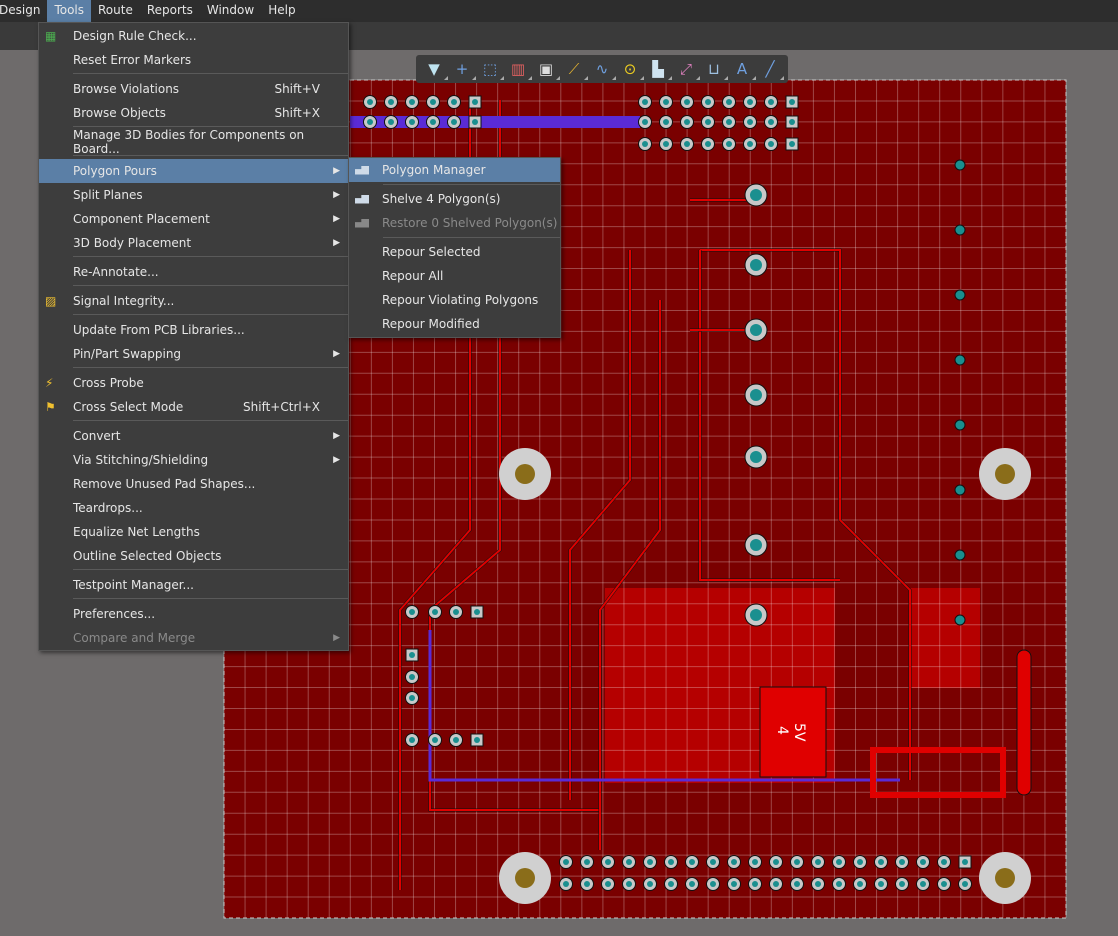 The width and height of the screenshot is (1118, 936). What do you see at coordinates (575, 69) in the screenshot?
I see `route-icon: ⟋` at bounding box center [575, 69].